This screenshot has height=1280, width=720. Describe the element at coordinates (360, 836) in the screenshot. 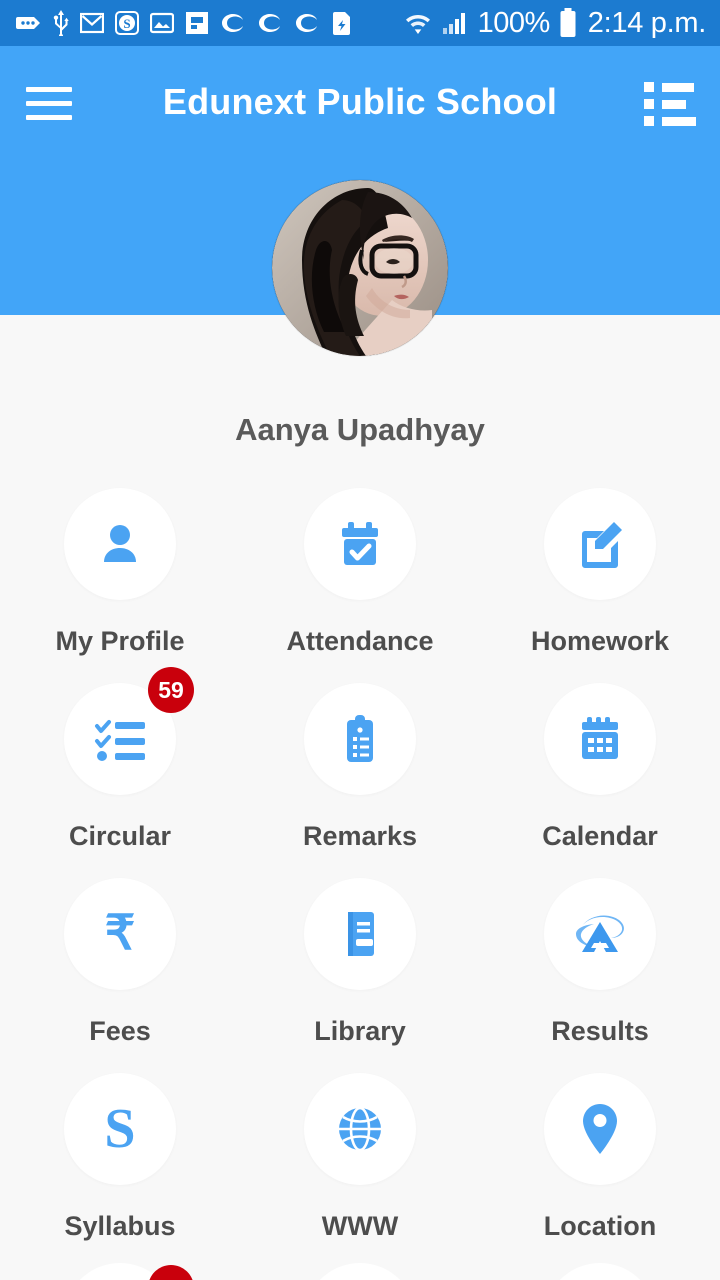

I see `tile-label: Remarks` at that location.